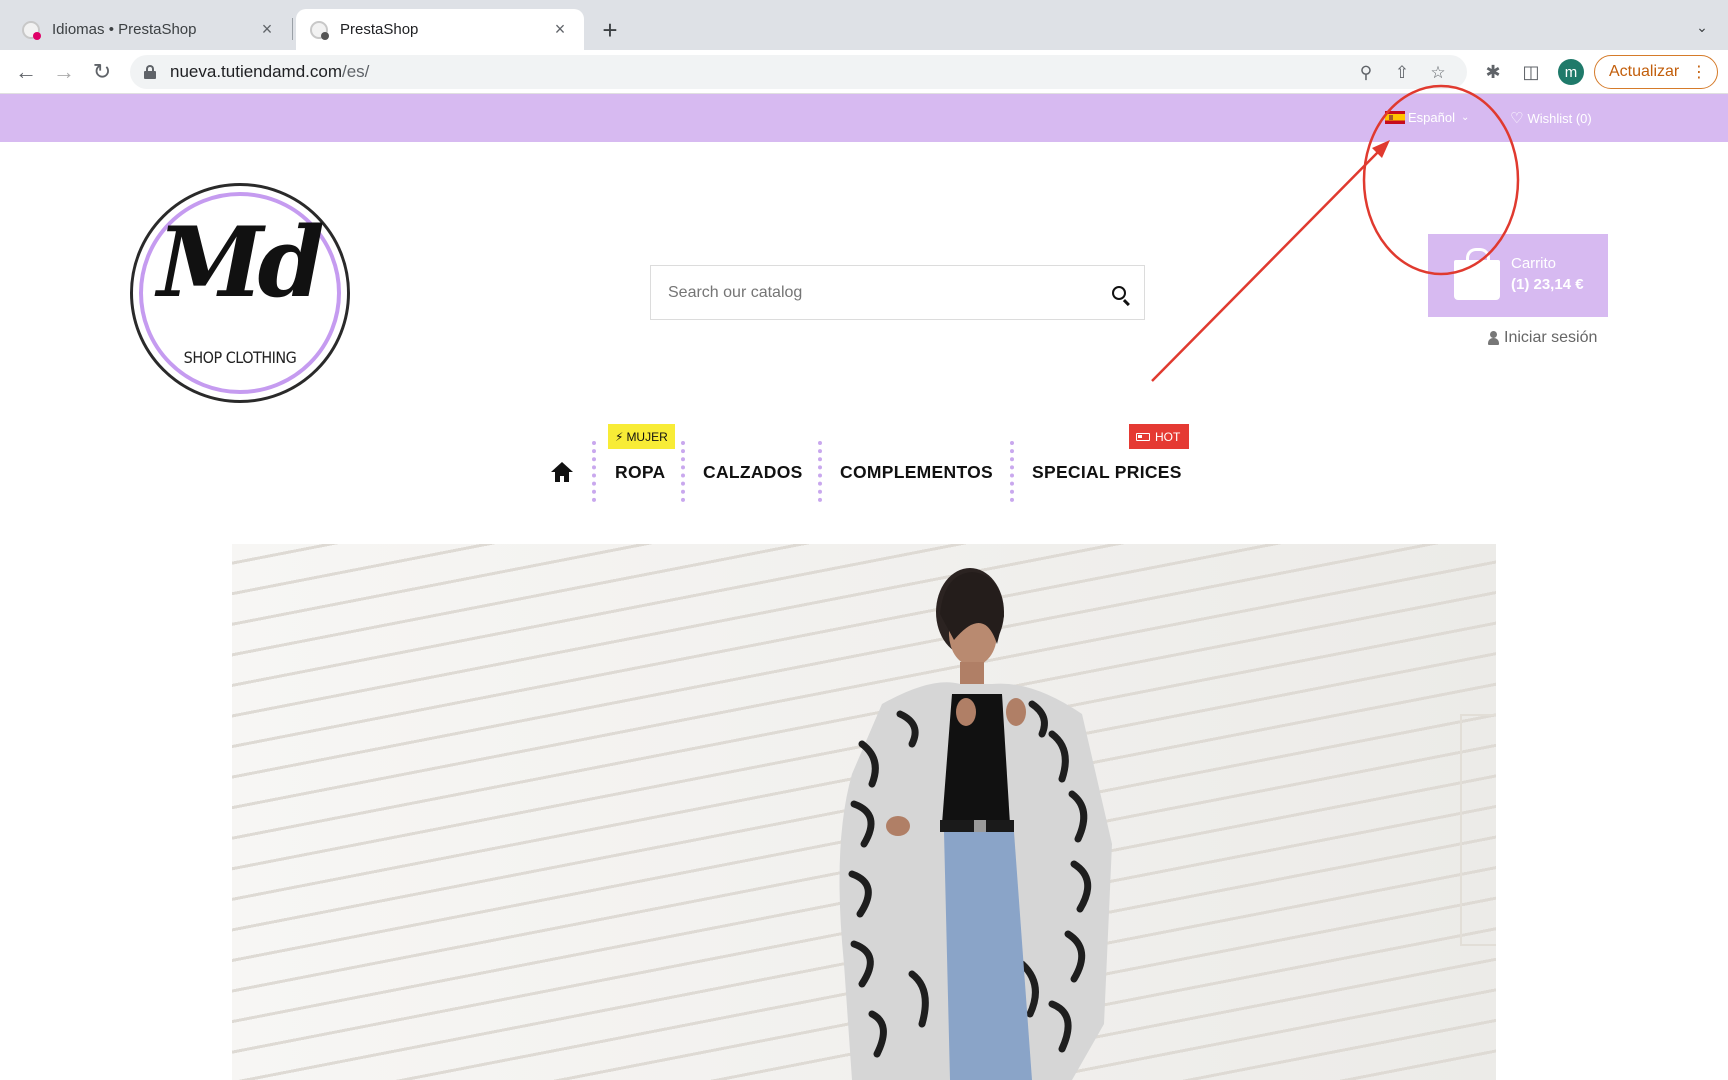 The width and height of the screenshot is (1728, 1080). I want to click on cart-button: Carrito (1) 23,14 €, so click(1518, 275).